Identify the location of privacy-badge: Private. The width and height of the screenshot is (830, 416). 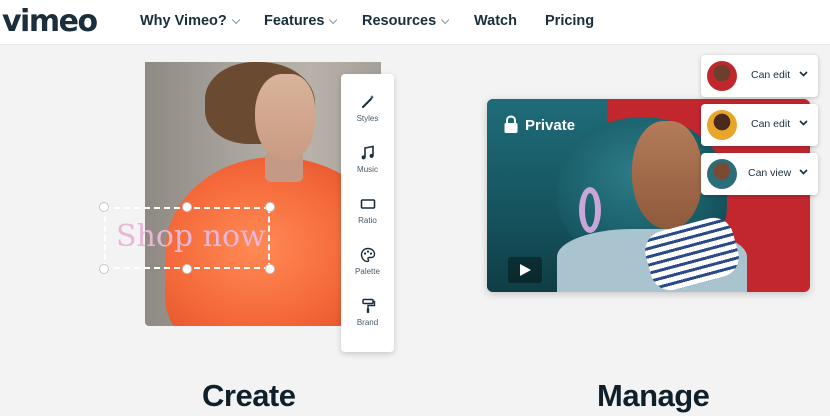
(539, 124).